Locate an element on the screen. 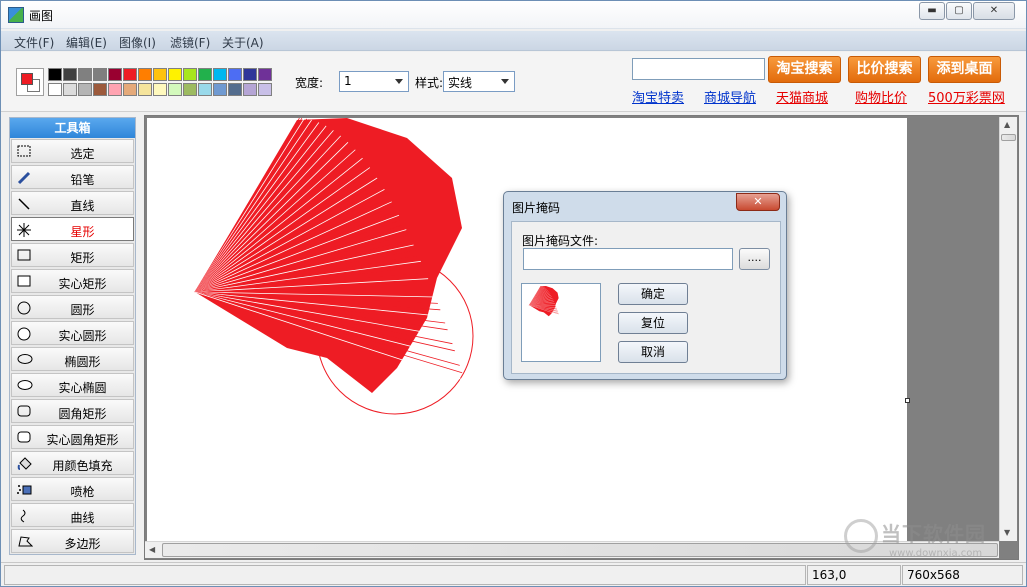 This screenshot has width=1027, height=587. tool-filled-ellipse: 实心椭圆 is located at coordinates (72, 385).